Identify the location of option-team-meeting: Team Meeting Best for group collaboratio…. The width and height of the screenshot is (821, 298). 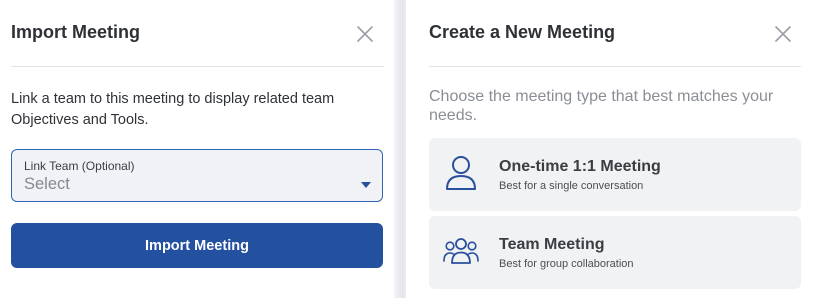
(615, 252).